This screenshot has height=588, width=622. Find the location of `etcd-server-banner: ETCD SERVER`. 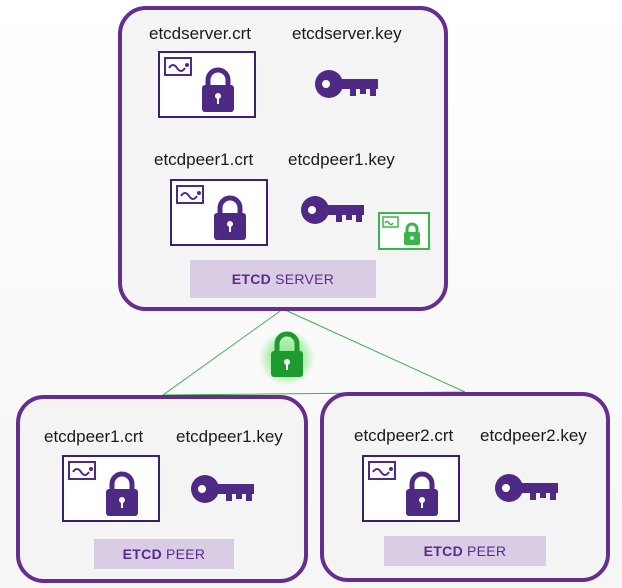

etcd-server-banner: ETCD SERVER is located at coordinates (283, 279).